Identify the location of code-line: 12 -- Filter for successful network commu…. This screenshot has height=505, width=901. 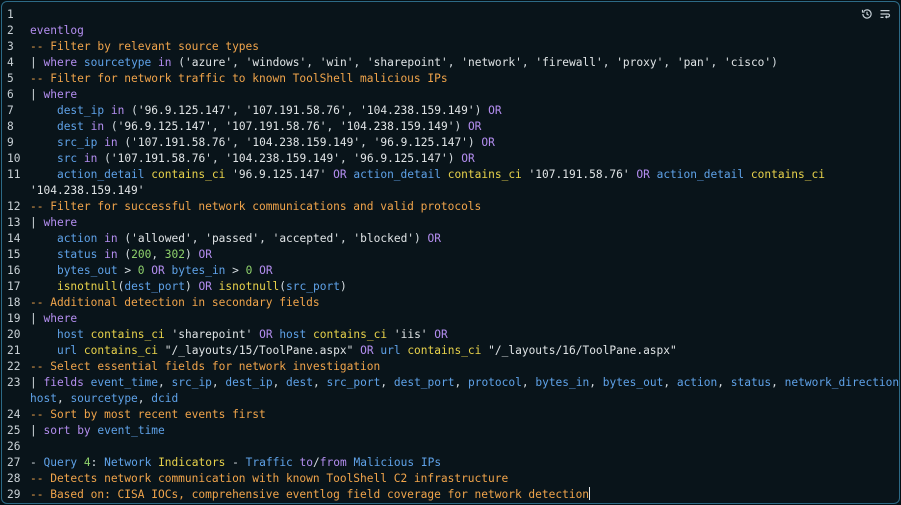
(450, 207).